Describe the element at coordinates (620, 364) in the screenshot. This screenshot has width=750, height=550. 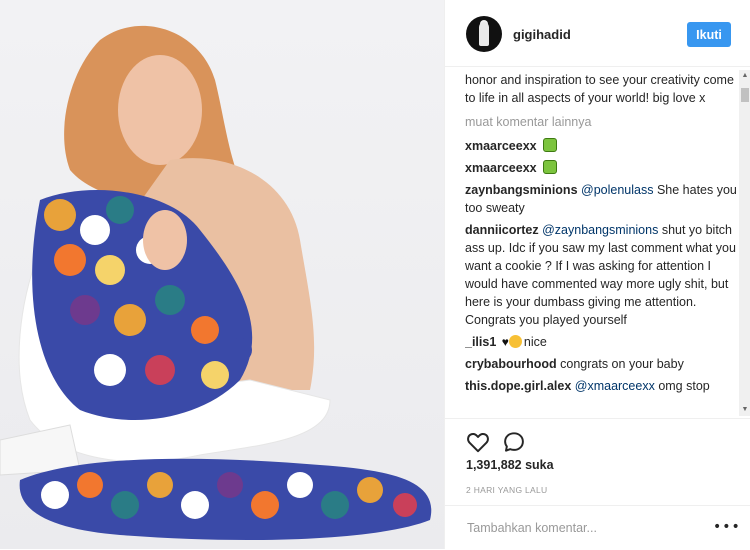
I see `comment-text: congrats on your baby` at that location.